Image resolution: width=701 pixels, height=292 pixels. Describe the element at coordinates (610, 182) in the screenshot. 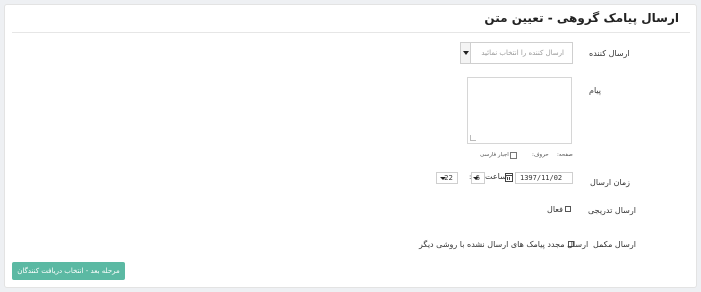

I see `send-time-label: زمان ارسال` at that location.